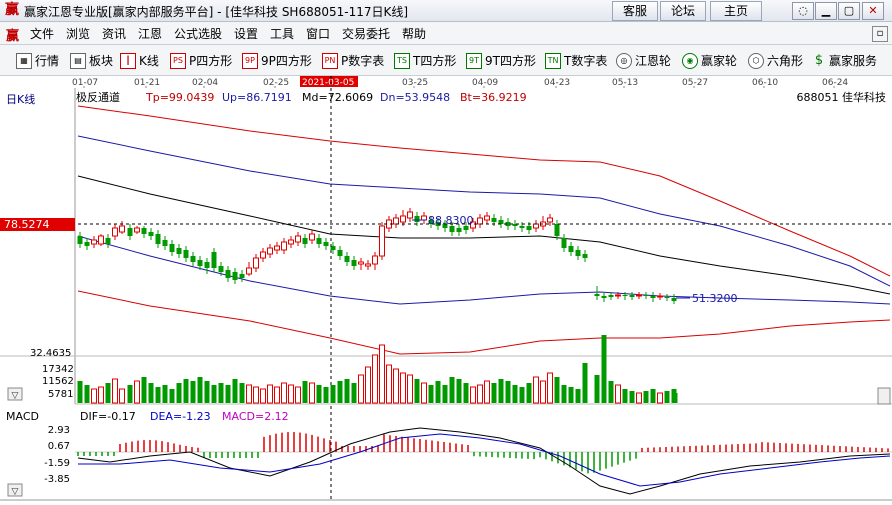  Describe the element at coordinates (880, 34) in the screenshot. I see `restore-icon: ▫` at that location.